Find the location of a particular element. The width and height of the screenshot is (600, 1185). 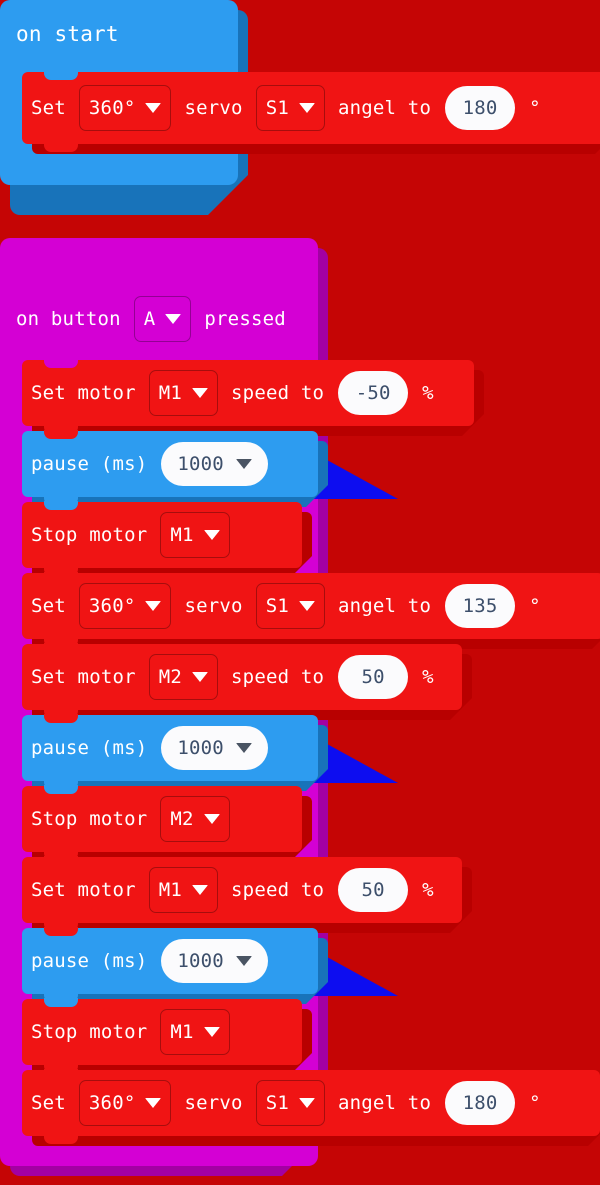

dropdown-value: M2 is located at coordinates (170, 677).